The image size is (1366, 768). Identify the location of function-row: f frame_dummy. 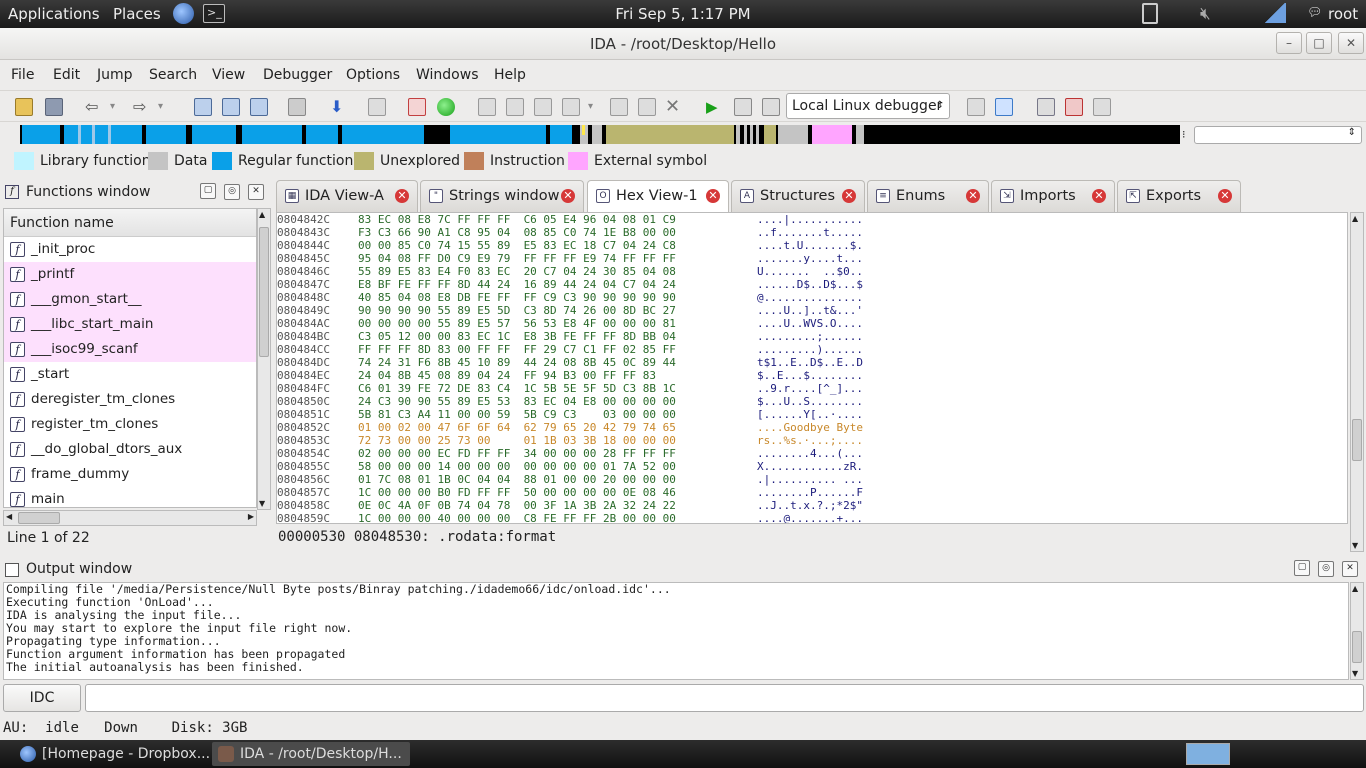
(130, 474).